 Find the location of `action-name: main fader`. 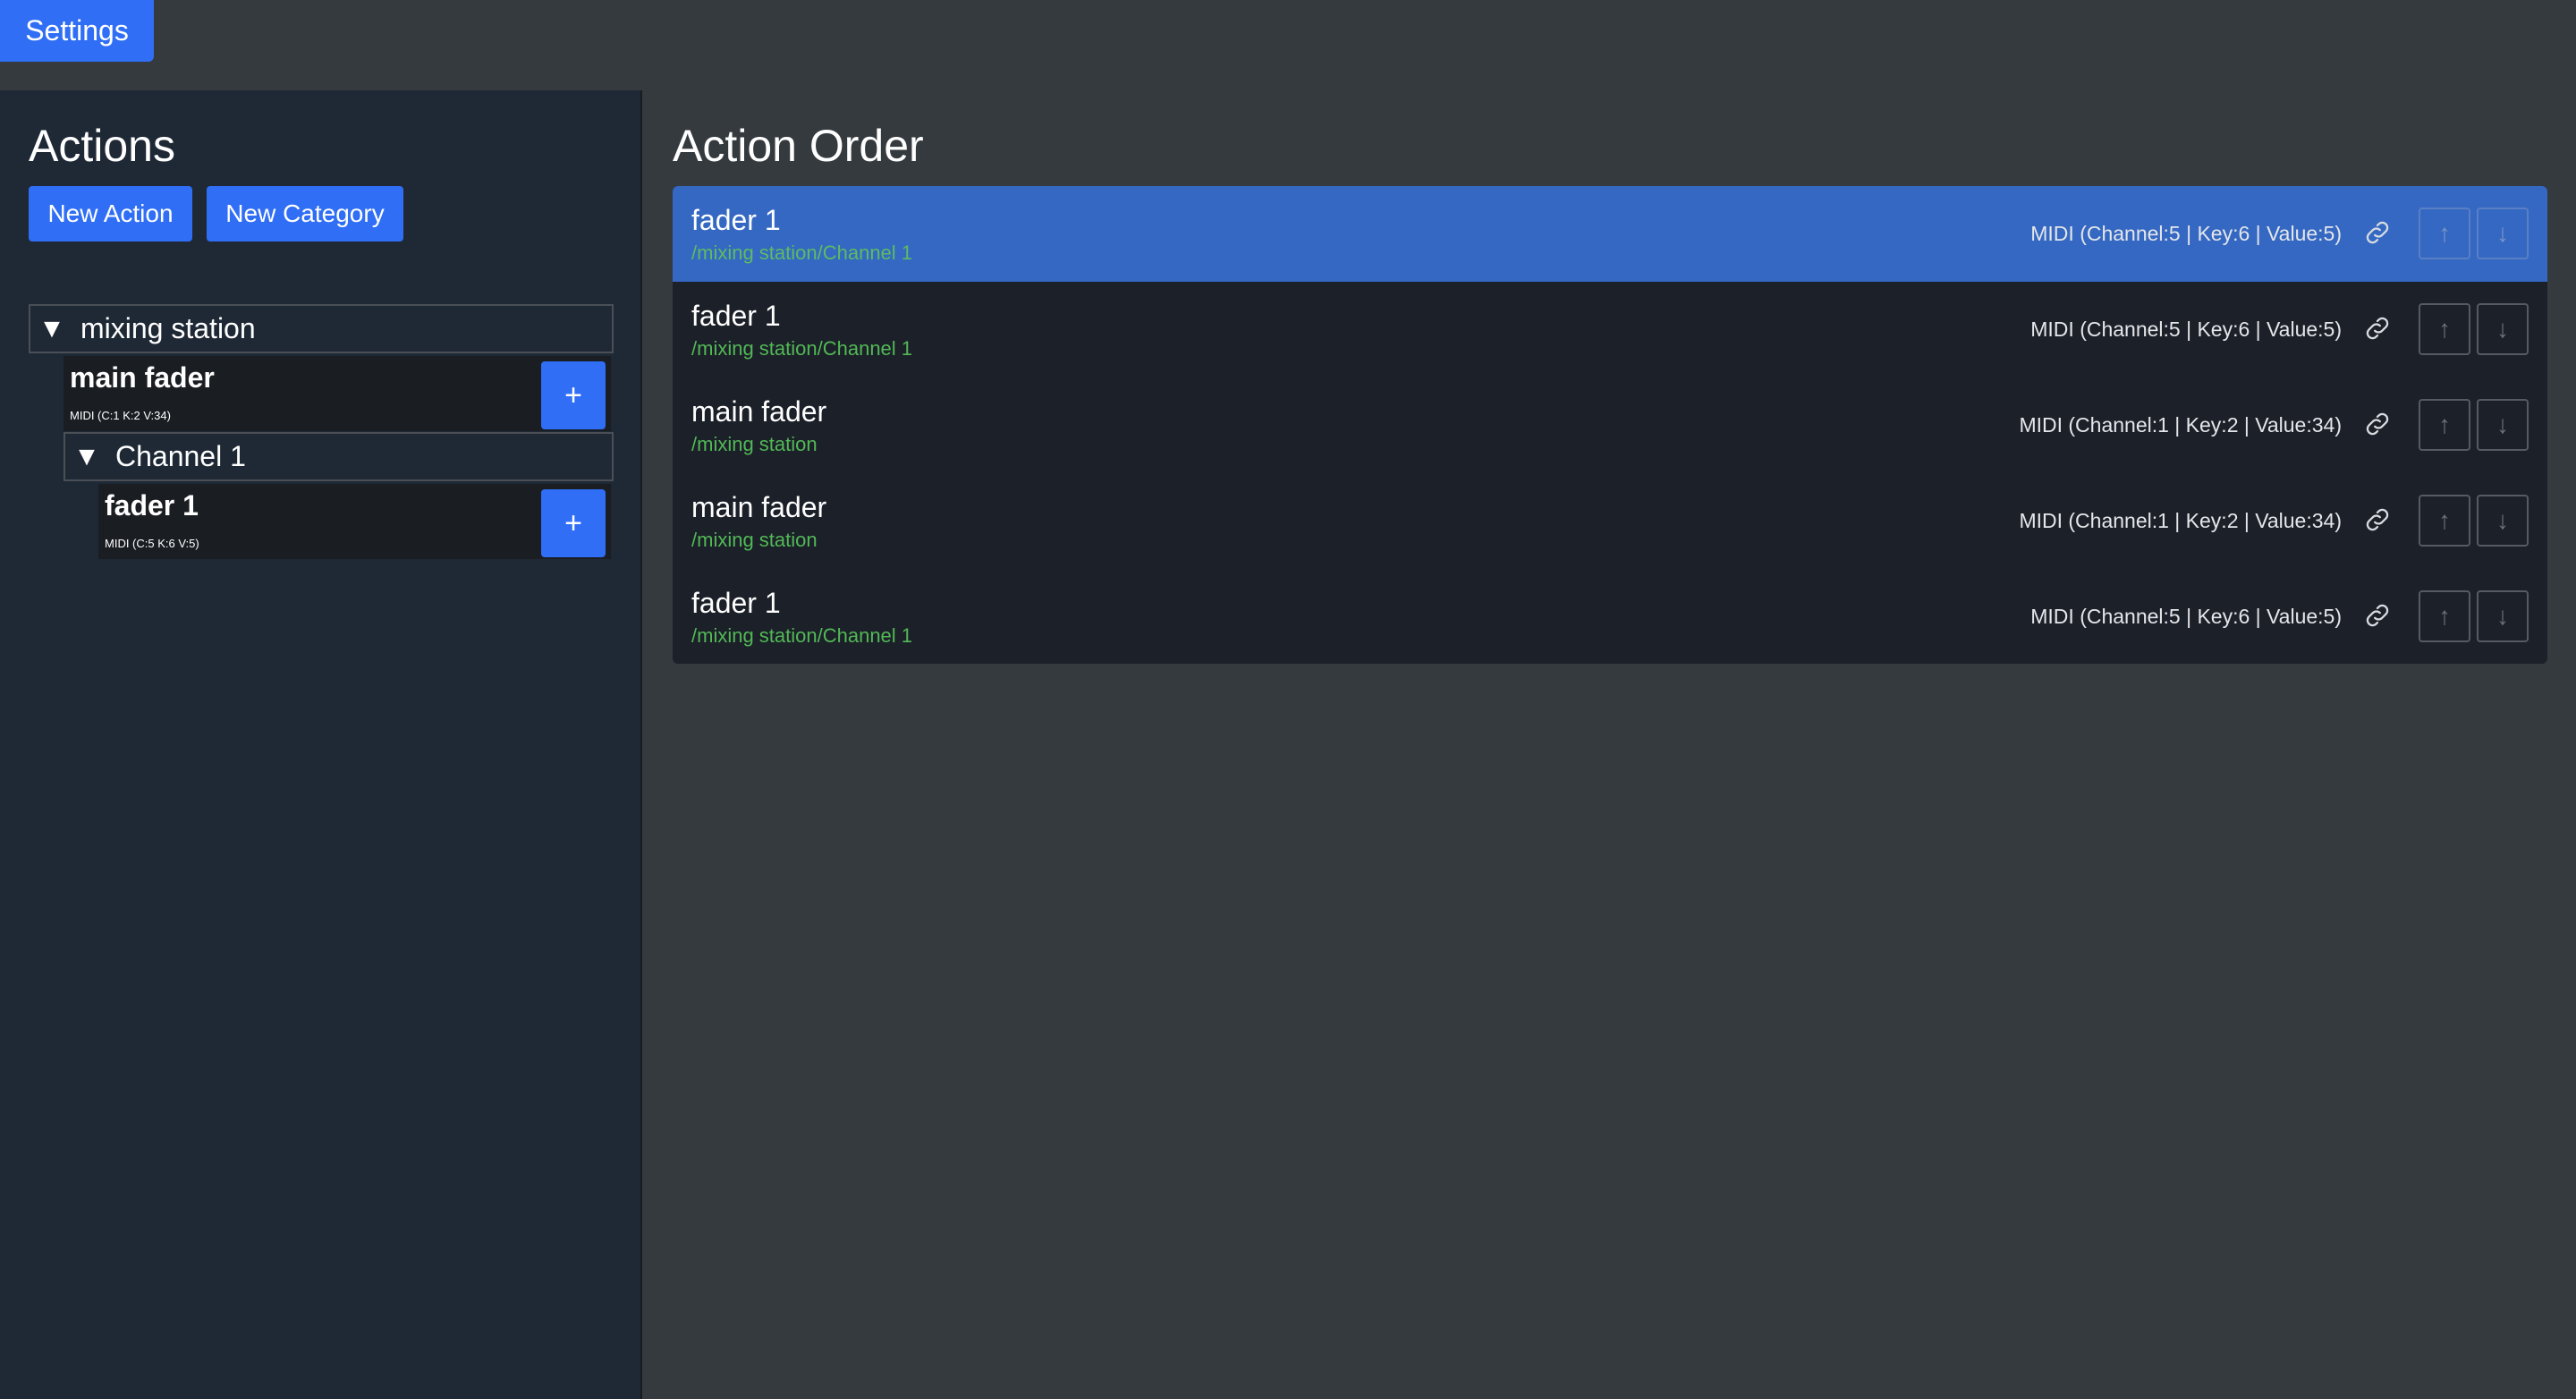

action-name: main fader is located at coordinates (142, 377).